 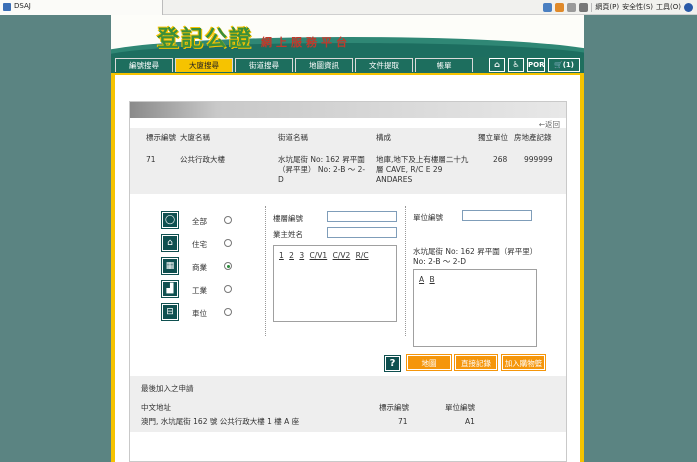 I want to click on recent-id: 71, so click(x=403, y=421).